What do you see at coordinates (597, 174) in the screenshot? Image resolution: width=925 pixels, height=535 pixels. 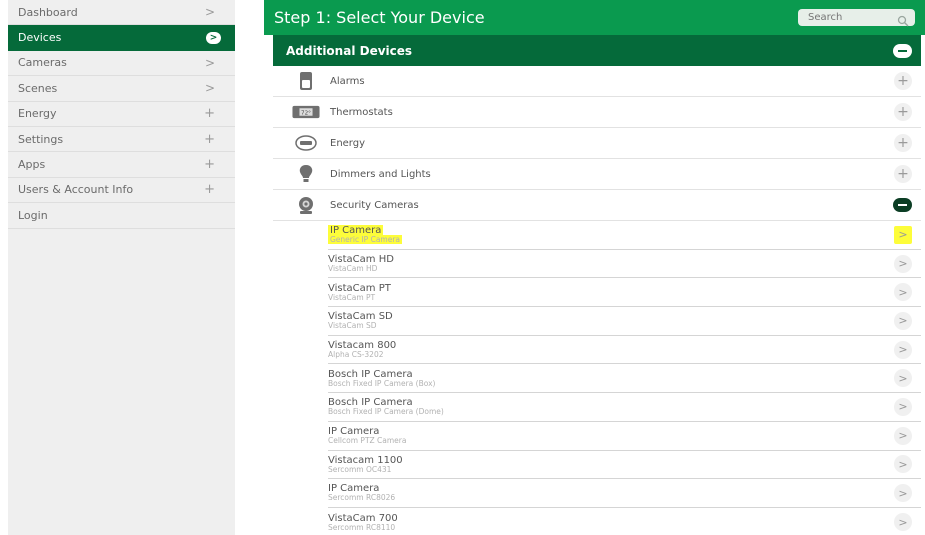 I see `category-dimmers-lights: Dimmers and Lights +` at bounding box center [597, 174].